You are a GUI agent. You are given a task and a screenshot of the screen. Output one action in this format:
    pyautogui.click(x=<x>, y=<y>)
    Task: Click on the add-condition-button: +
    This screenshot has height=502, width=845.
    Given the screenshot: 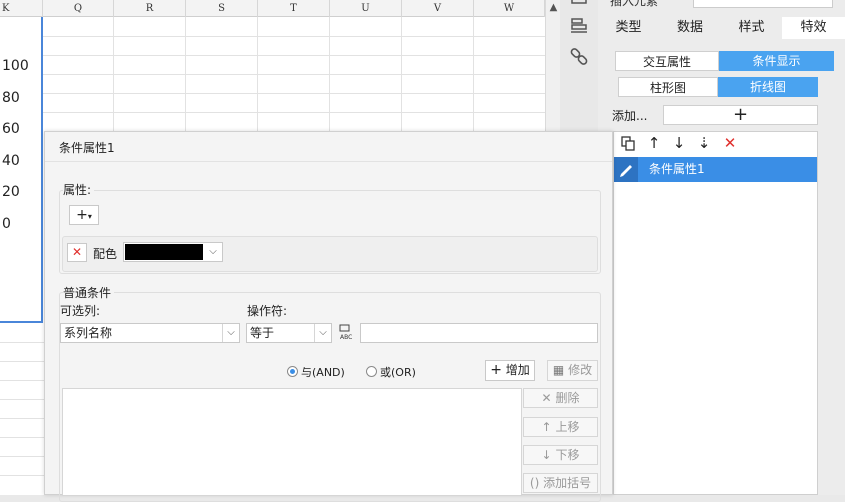 What is the action you would take?
    pyautogui.click(x=740, y=115)
    